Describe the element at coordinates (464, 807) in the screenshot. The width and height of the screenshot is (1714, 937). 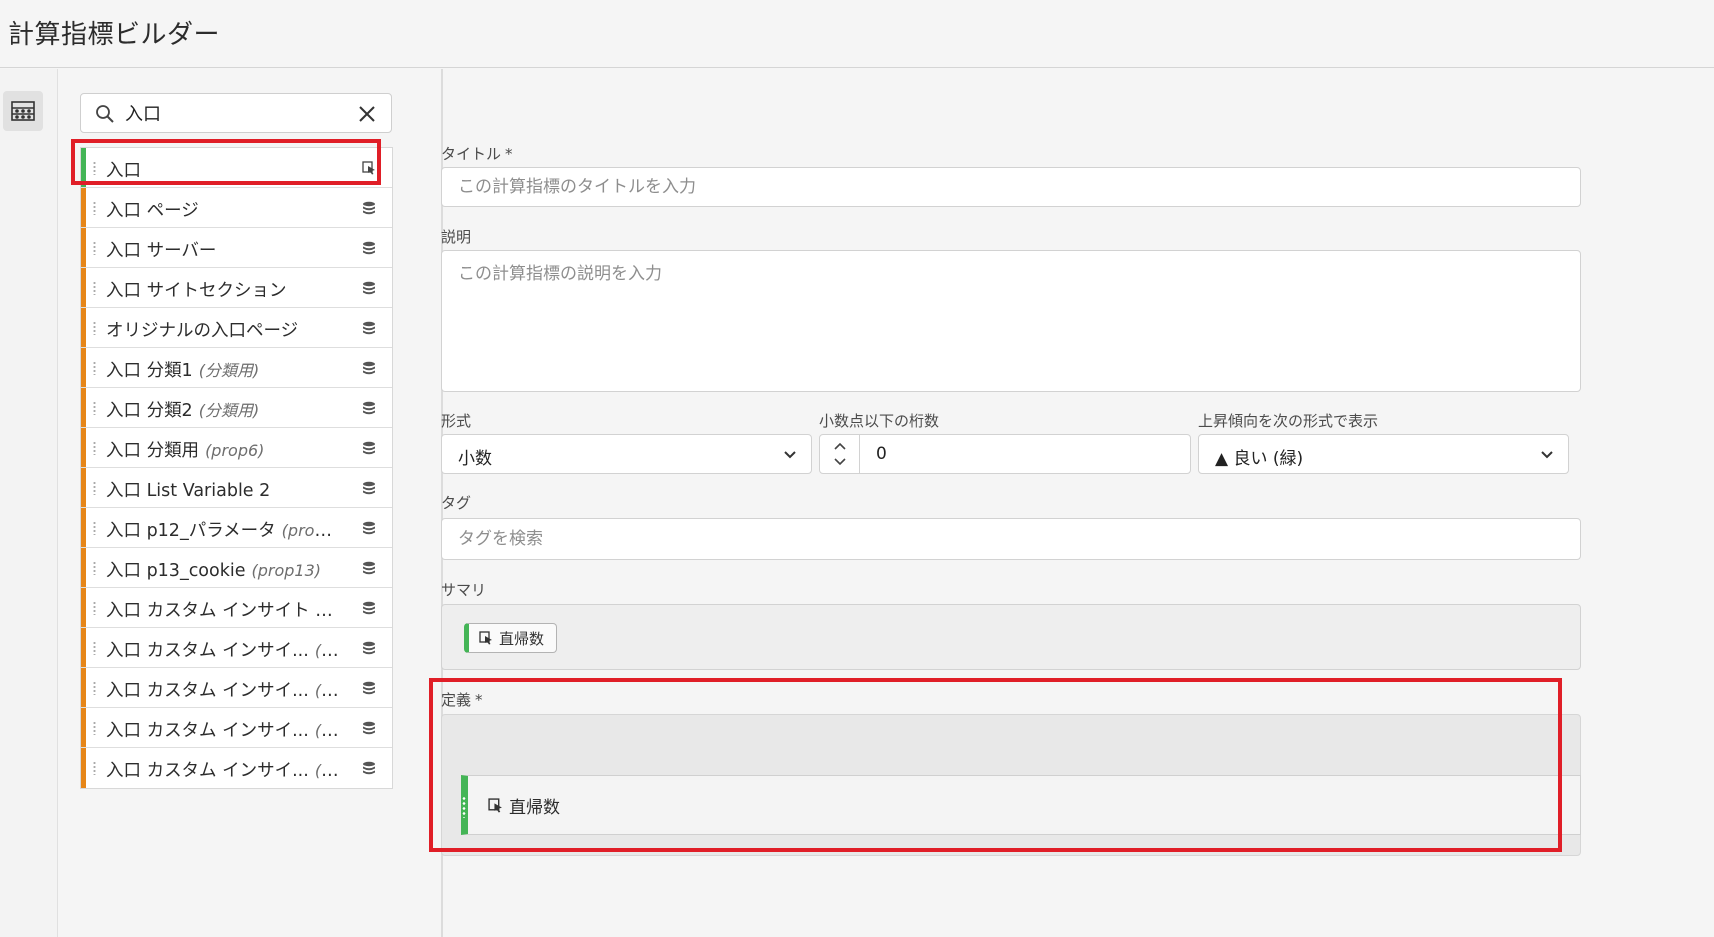
I see `drag-handle` at that location.